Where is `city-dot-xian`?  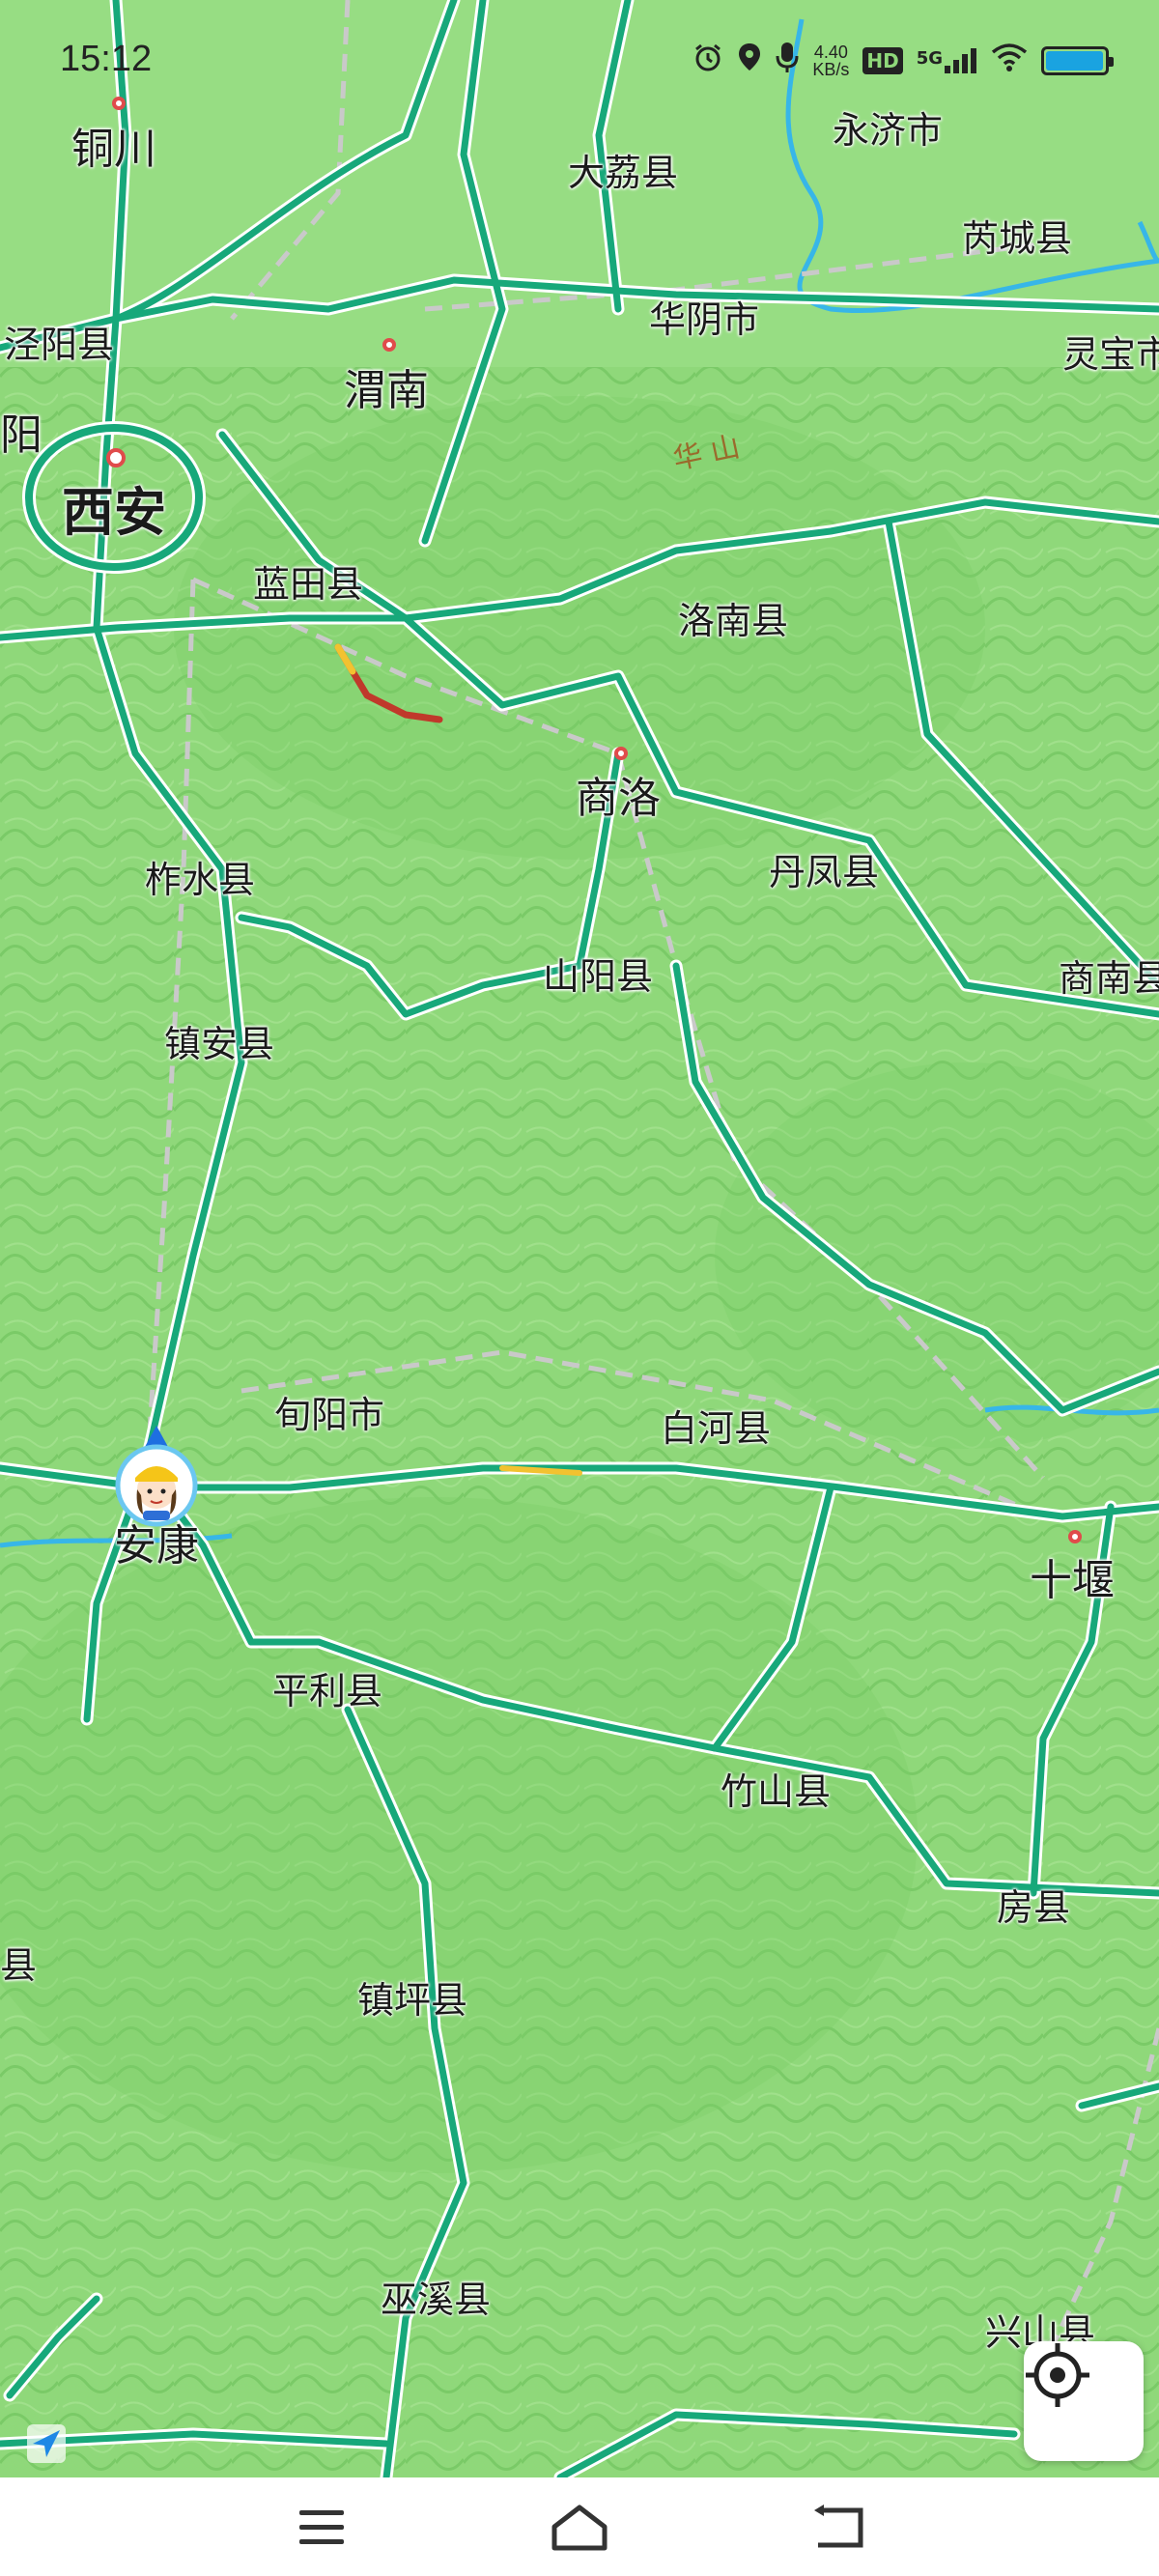 city-dot-xian is located at coordinates (116, 457).